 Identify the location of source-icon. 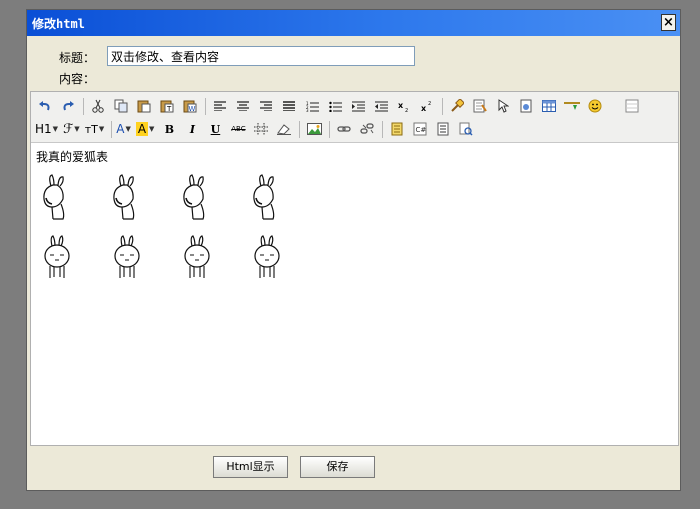
(443, 129).